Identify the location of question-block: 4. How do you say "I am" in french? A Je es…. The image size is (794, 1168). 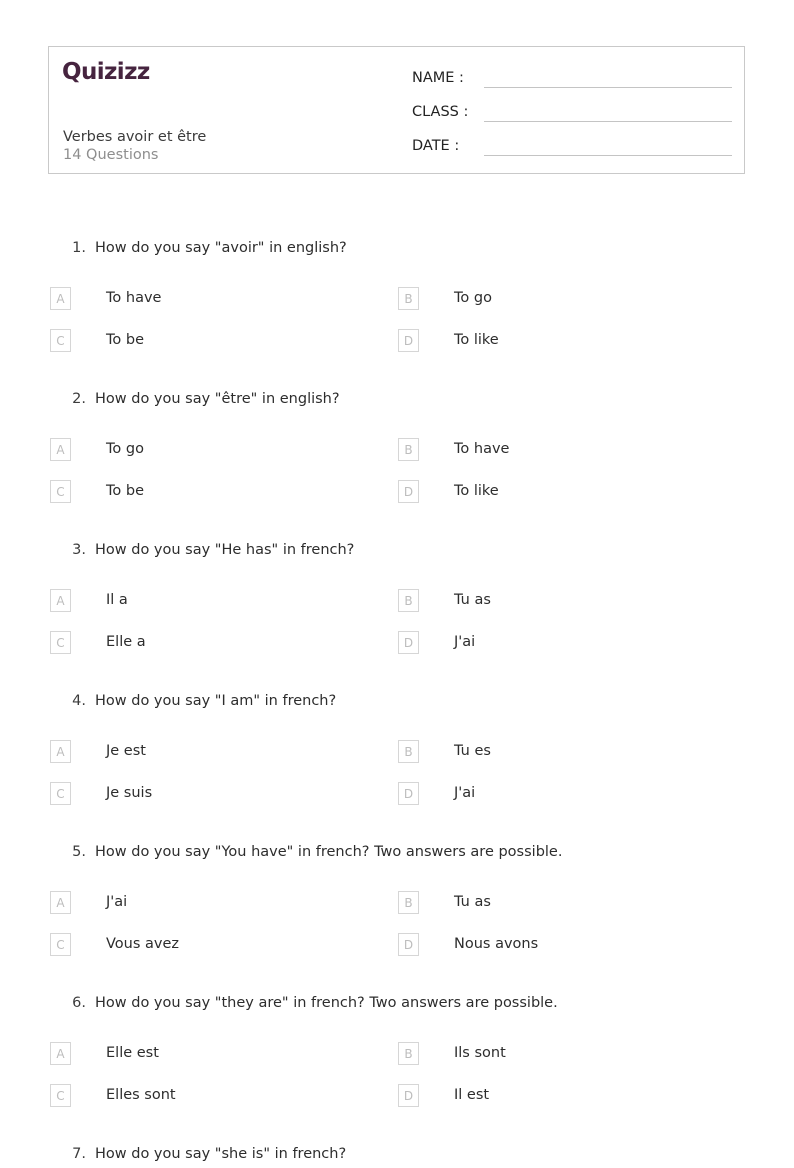
(396, 766).